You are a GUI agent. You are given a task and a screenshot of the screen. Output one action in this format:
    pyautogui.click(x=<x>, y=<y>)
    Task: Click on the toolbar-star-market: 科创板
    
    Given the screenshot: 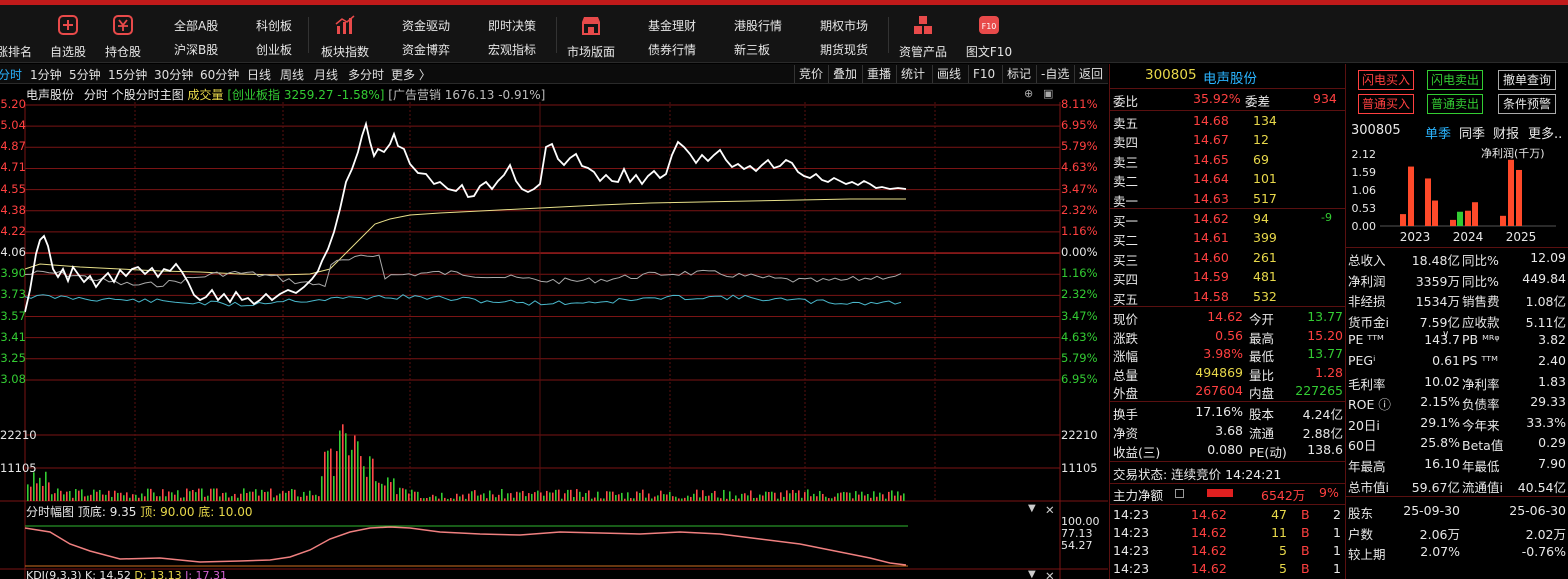 What is the action you would take?
    pyautogui.click(x=274, y=25)
    